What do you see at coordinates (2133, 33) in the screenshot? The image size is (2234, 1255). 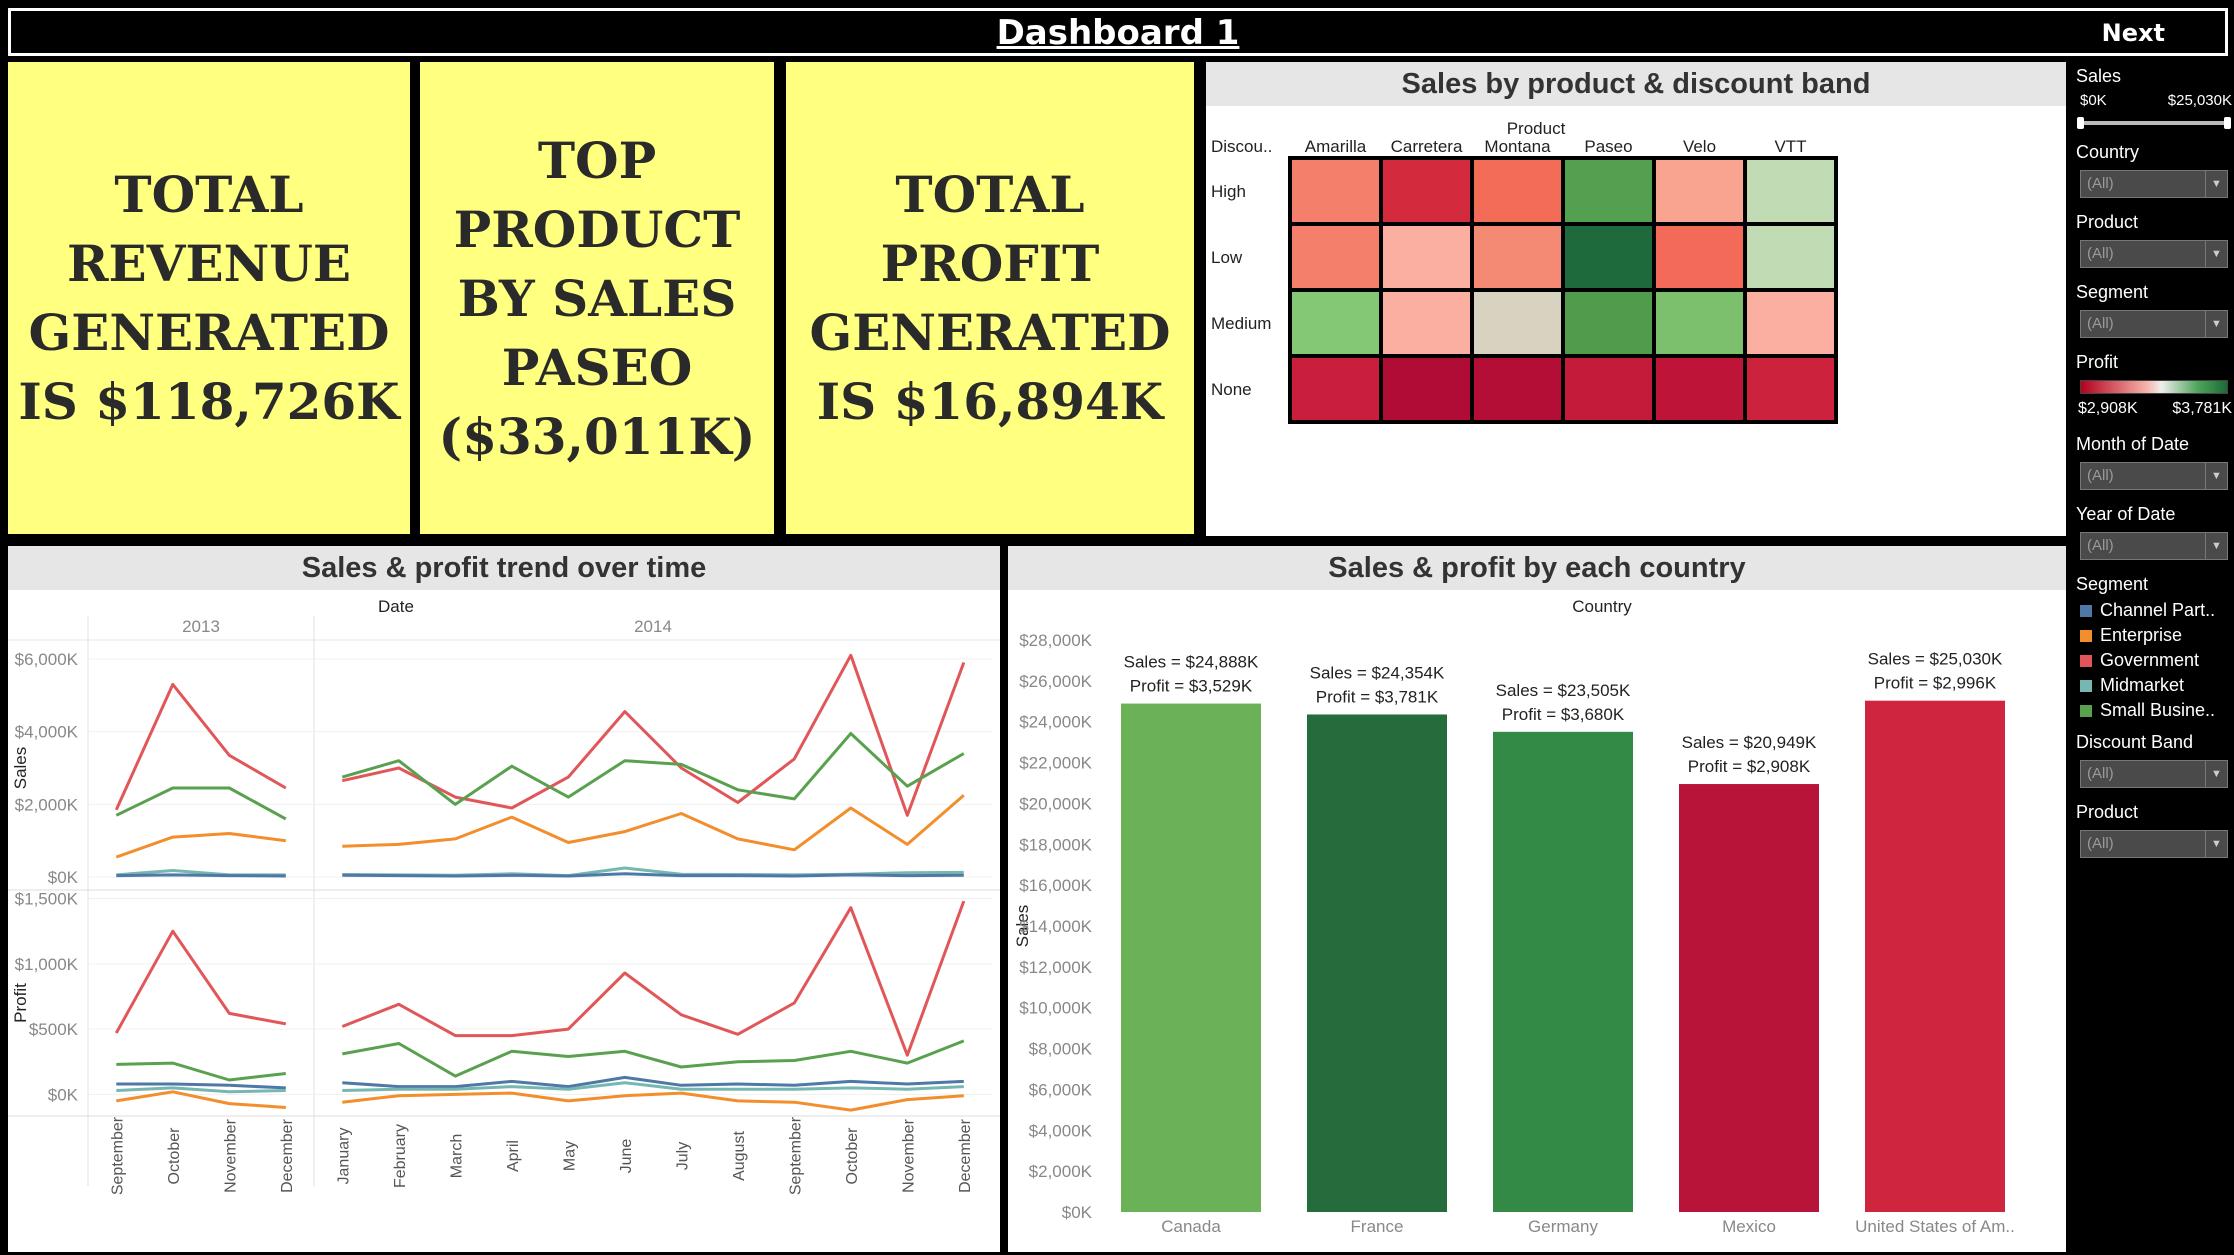 I see `next-button: Next` at bounding box center [2133, 33].